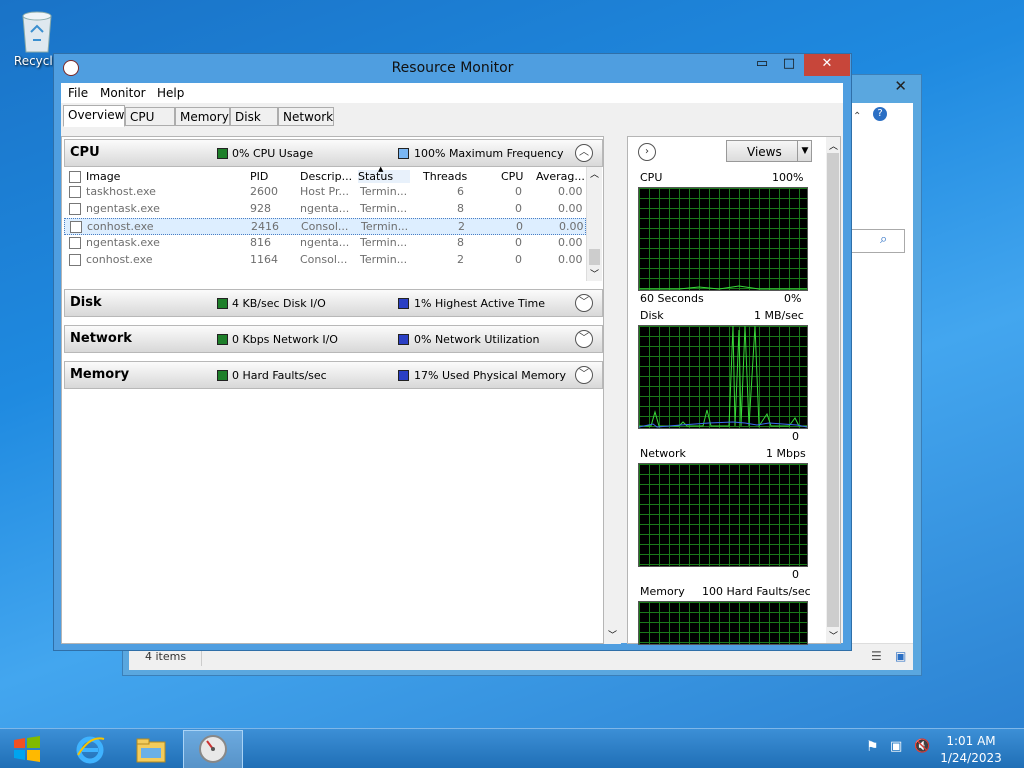 The height and width of the screenshot is (768, 1024). I want to click on folder-icon, so click(151, 750).